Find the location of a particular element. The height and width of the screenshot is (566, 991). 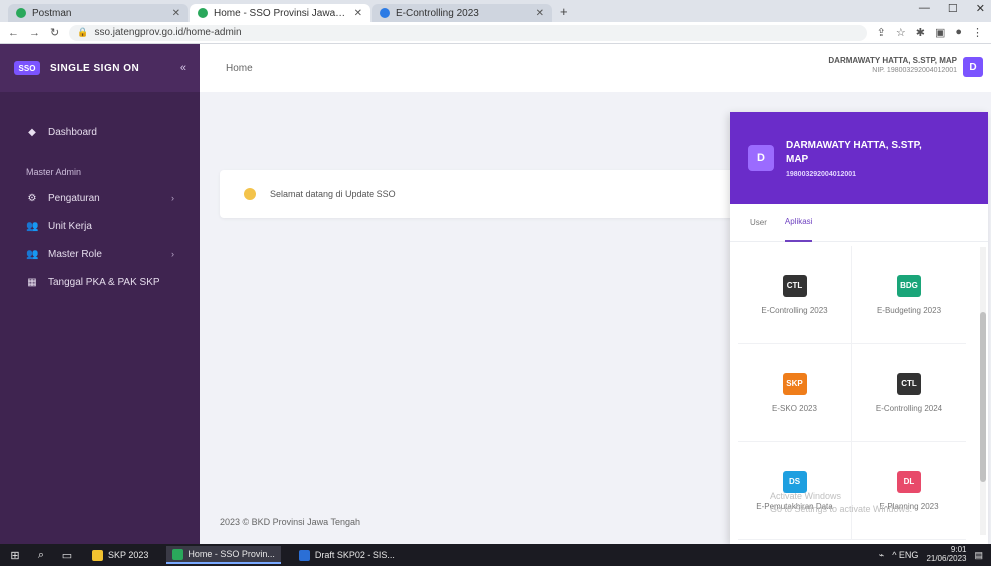

browser-tab-econtrolling: E-Controlling 2023 ✕ is located at coordinates (462, 13).